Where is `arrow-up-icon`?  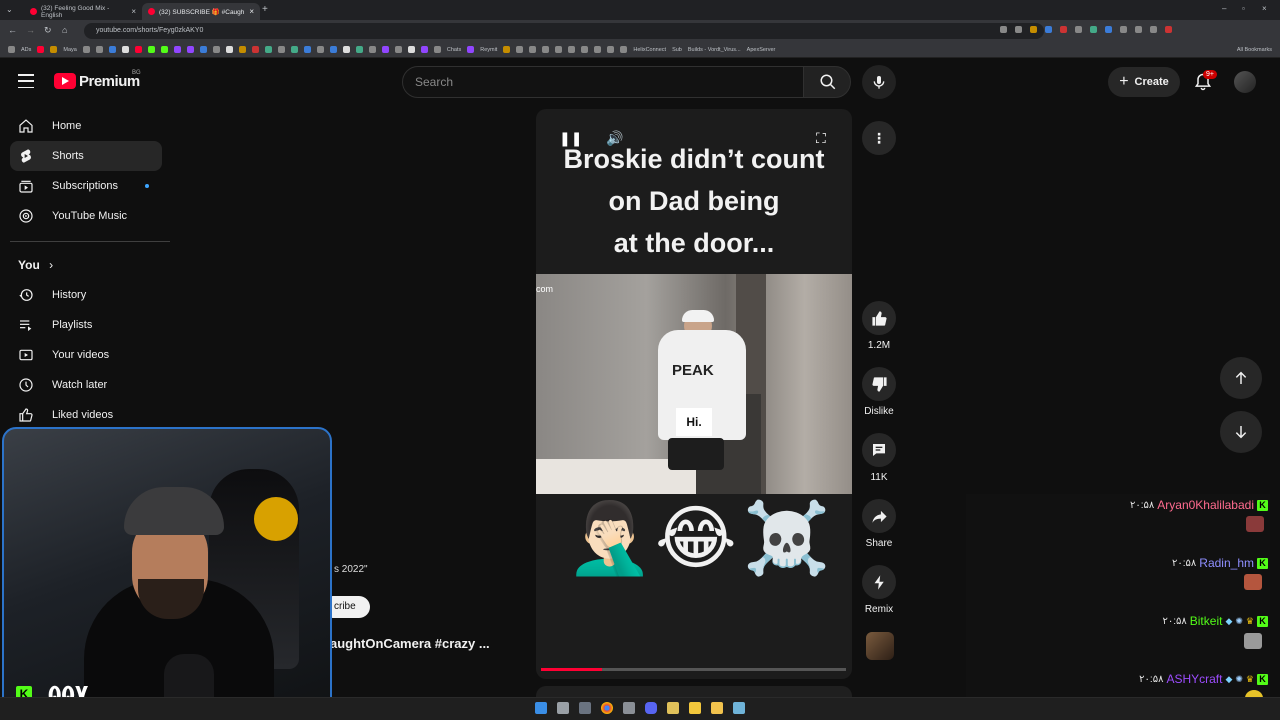
arrow-up-icon is located at coordinates (1241, 377).